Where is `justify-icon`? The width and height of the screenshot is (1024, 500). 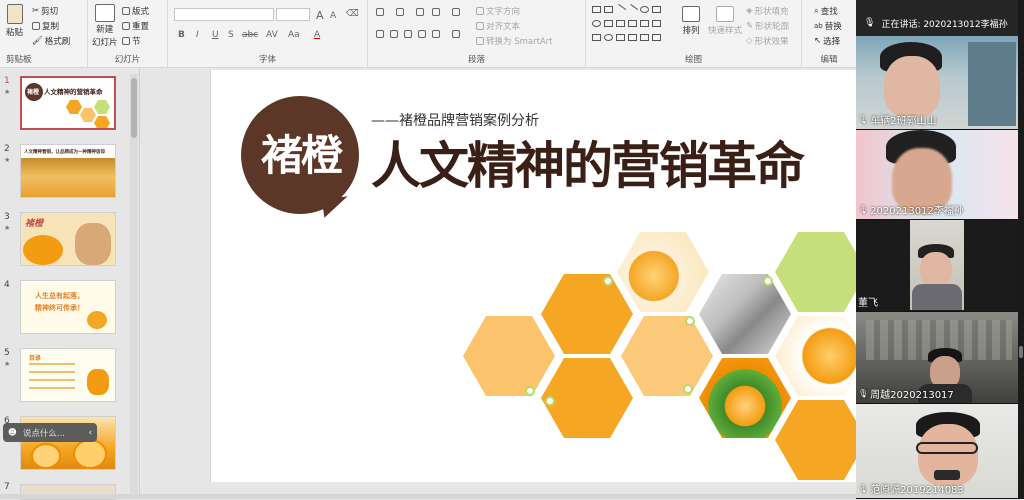
justify-icon is located at coordinates (422, 34).